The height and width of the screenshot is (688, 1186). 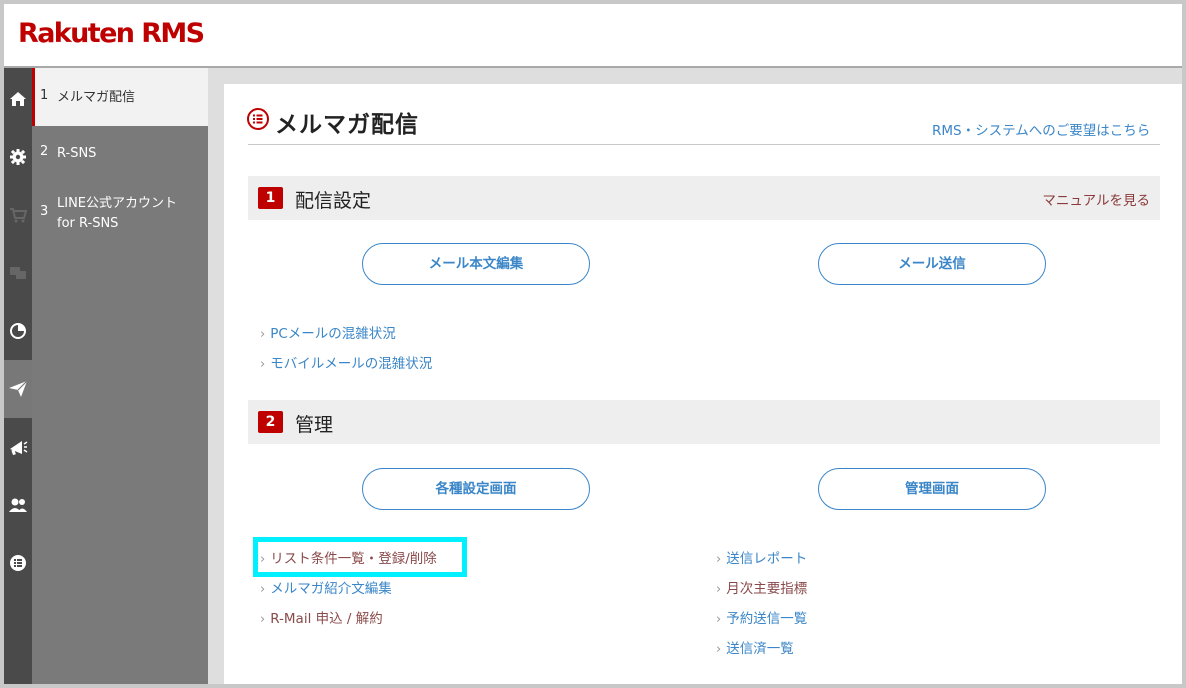 I want to click on section-delivery-settings: 1 配信設定 マニュアルを見る, so click(x=704, y=198).